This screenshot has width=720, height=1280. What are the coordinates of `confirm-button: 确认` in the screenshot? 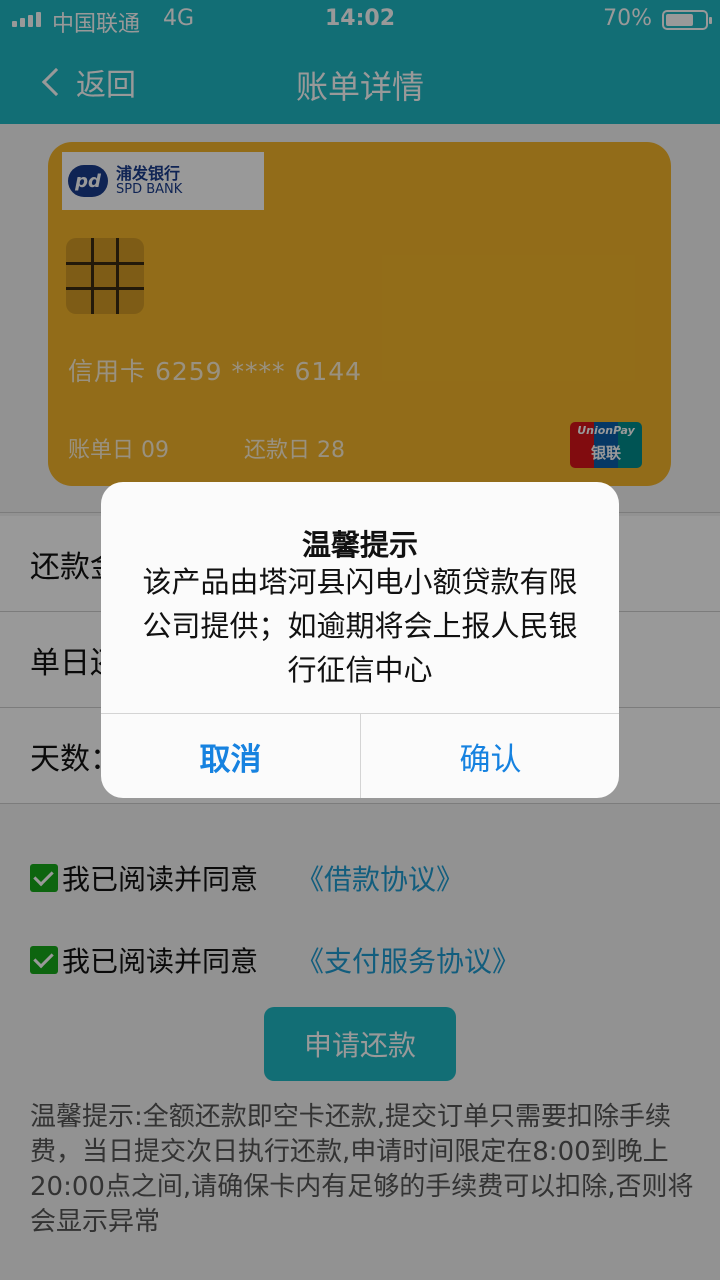 It's located at (490, 756).